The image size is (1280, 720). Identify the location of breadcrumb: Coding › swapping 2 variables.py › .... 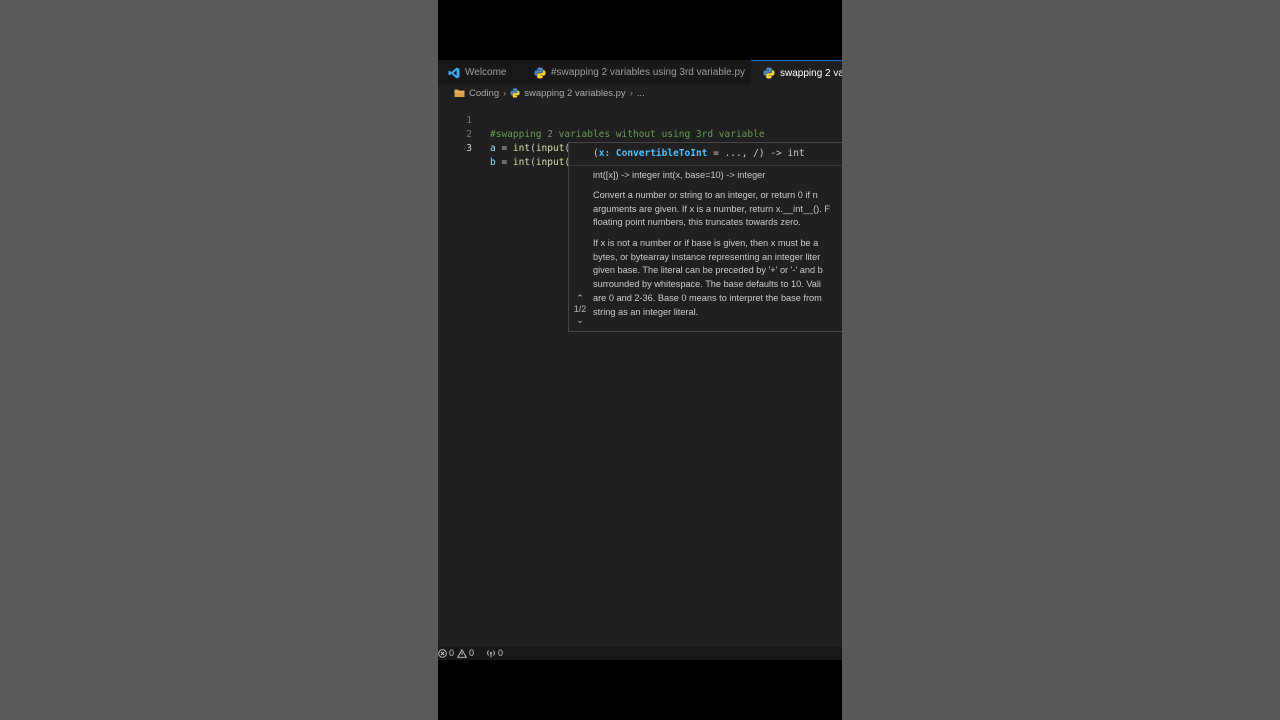
(549, 93).